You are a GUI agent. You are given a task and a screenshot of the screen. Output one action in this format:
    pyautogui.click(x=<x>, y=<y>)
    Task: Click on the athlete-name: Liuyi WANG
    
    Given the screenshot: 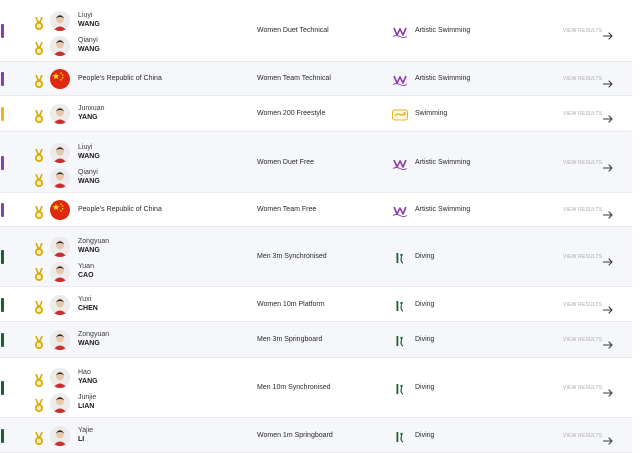 What is the action you would take?
    pyautogui.click(x=89, y=20)
    